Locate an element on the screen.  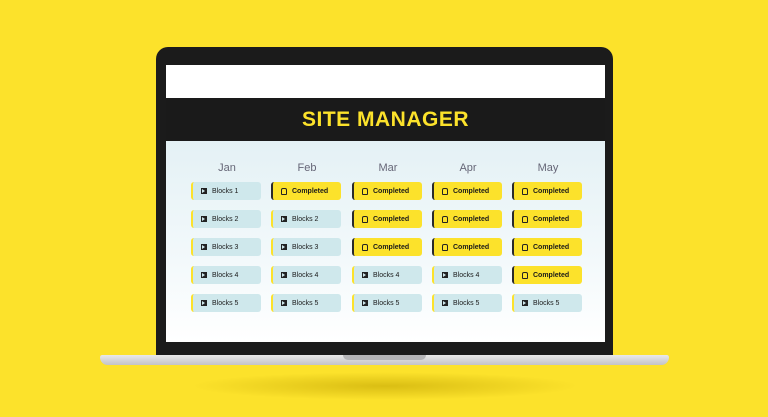
app-header: SITE MANAGER is located at coordinates (385, 119).